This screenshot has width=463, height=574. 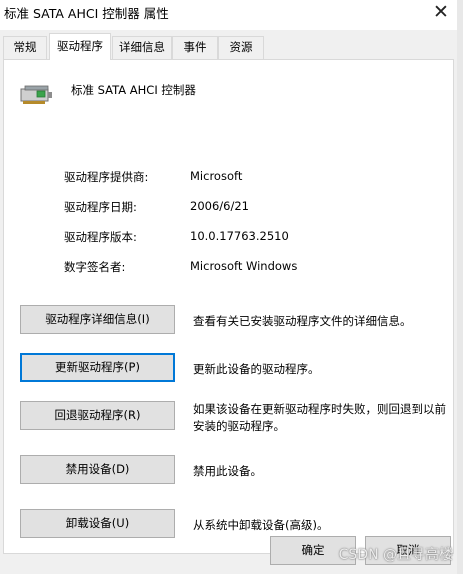 I want to click on provider-value: Microsoft, so click(x=216, y=176).